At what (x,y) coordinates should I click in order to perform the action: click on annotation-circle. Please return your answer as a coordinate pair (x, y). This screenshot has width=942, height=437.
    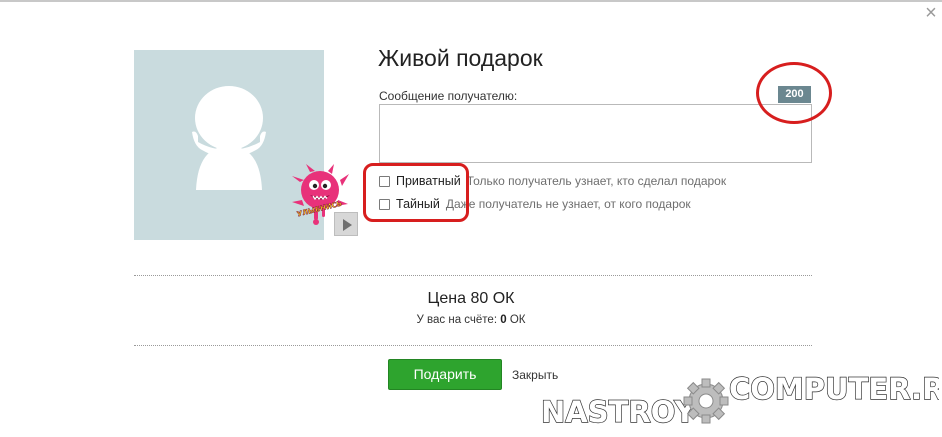
    Looking at the image, I should click on (794, 93).